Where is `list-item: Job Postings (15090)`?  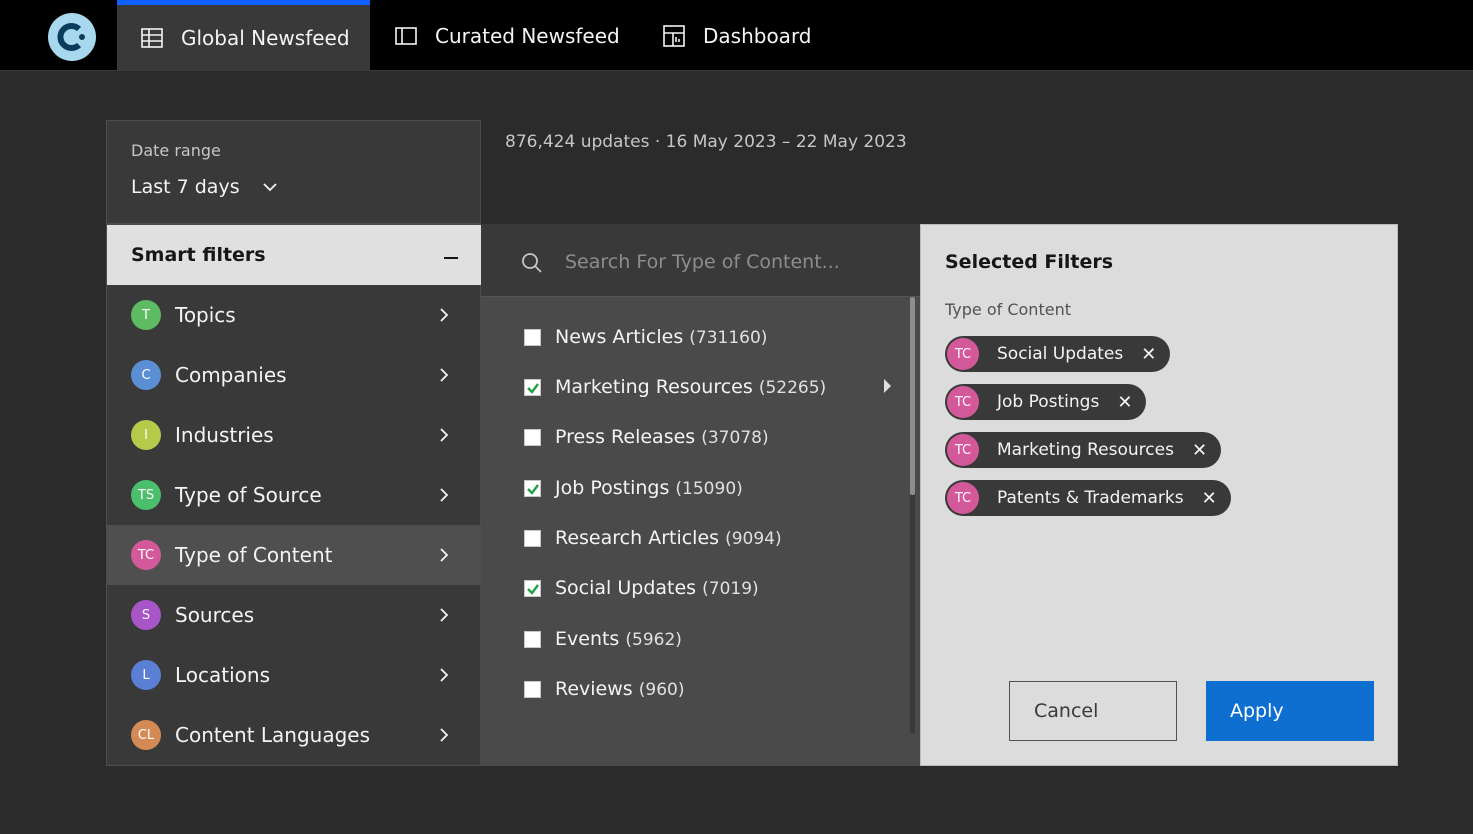
list-item: Job Postings (15090) is located at coordinates (696, 488).